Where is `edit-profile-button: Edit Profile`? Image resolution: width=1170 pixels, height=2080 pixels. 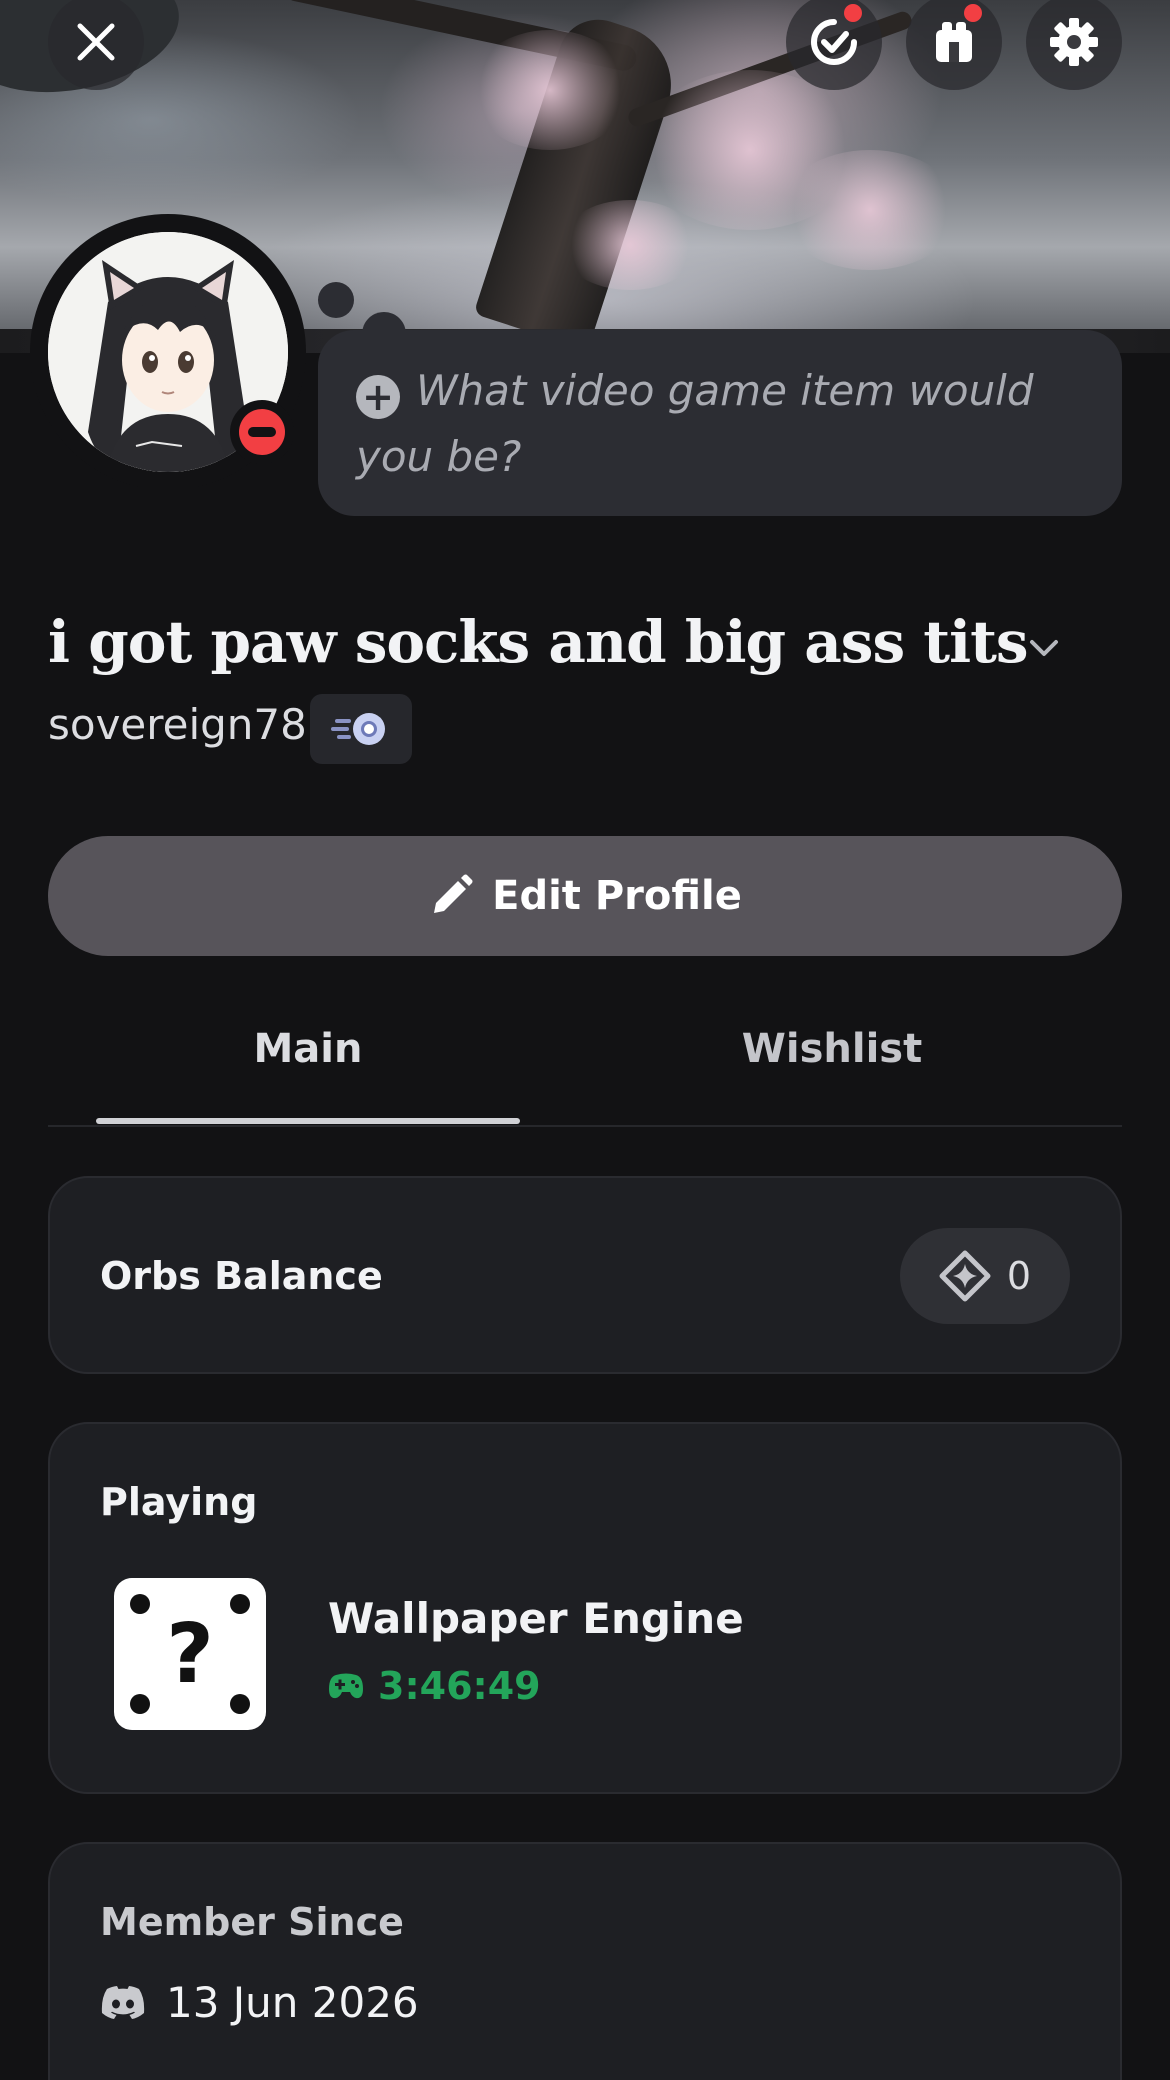
edit-profile-button: Edit Profile is located at coordinates (585, 896).